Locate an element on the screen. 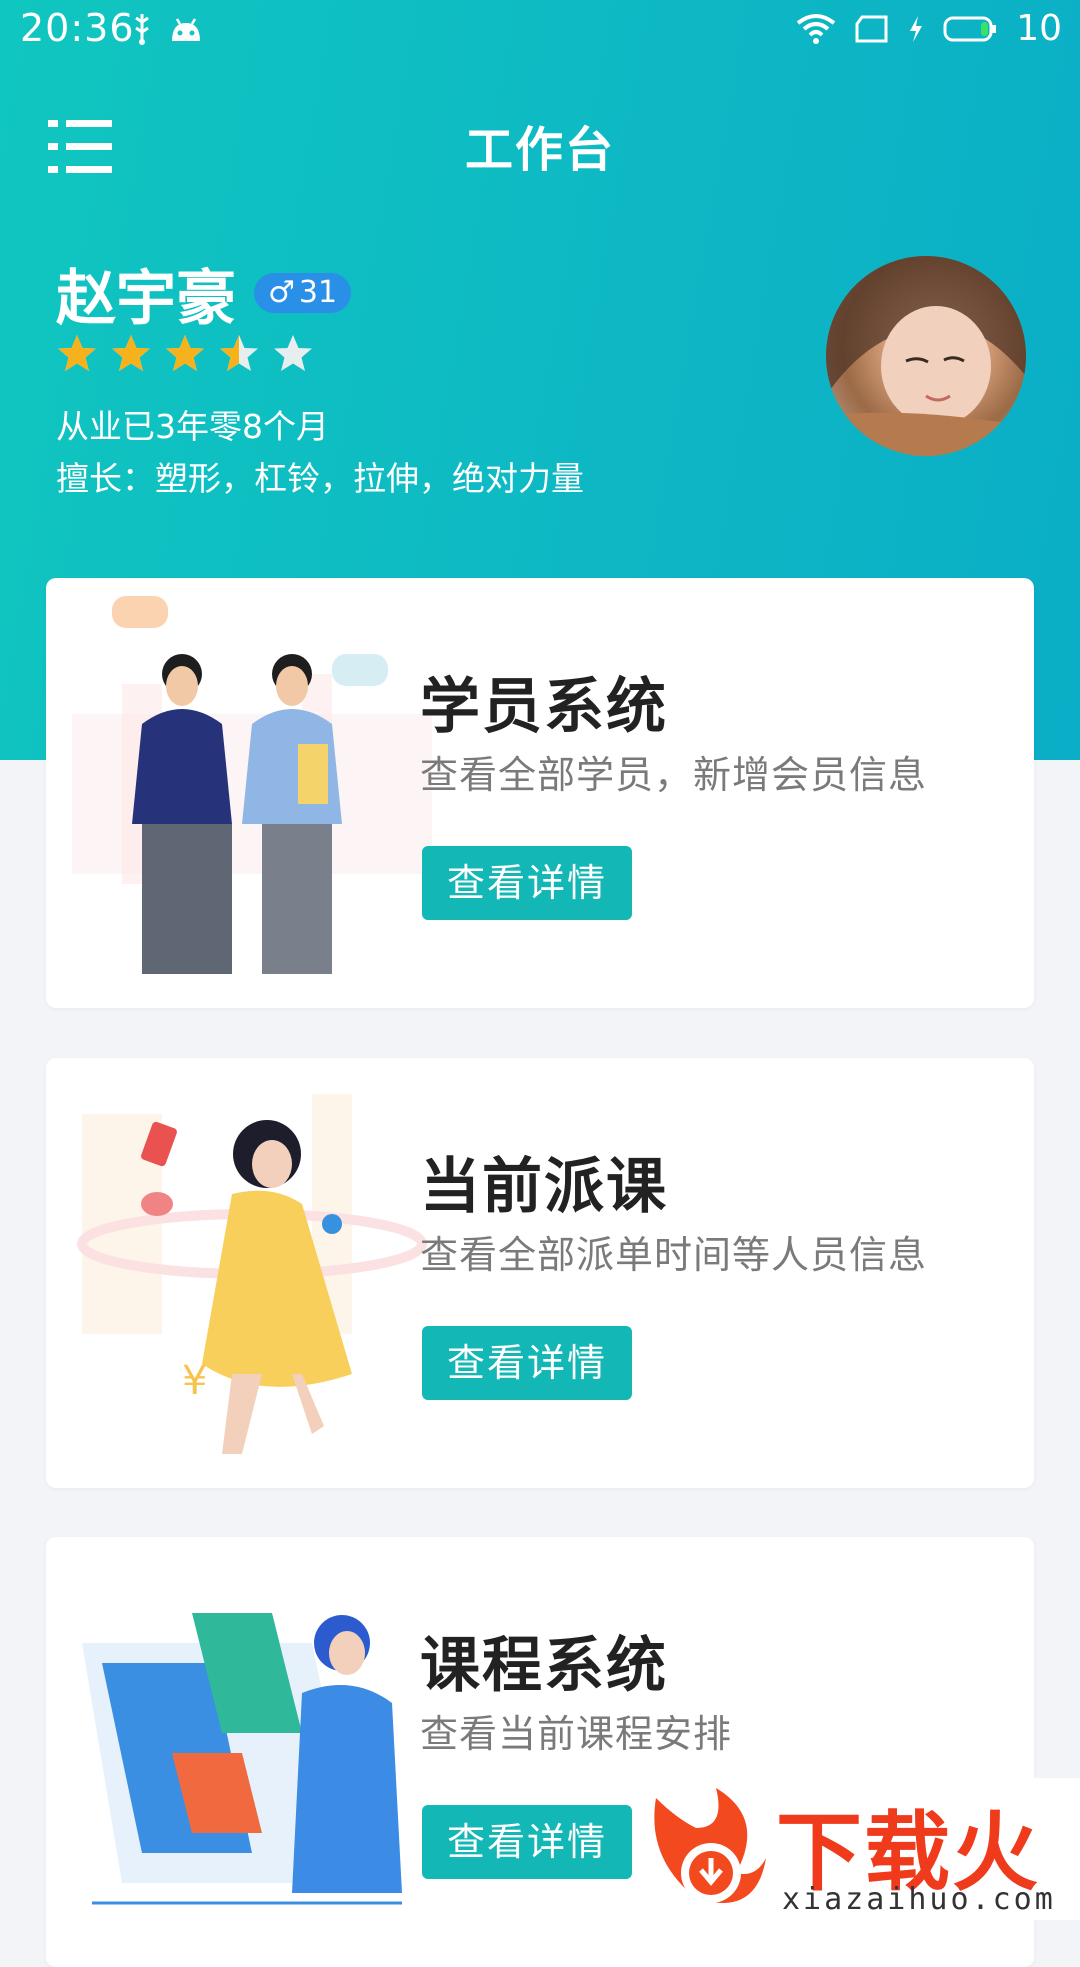  avatar is located at coordinates (926, 356).